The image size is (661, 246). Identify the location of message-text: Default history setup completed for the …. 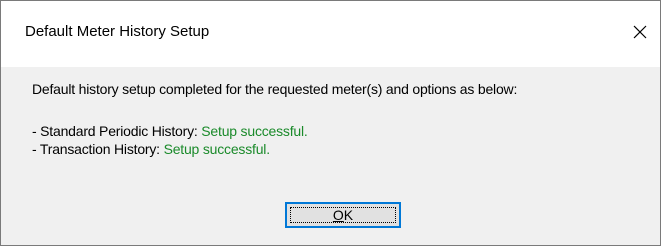
(275, 89).